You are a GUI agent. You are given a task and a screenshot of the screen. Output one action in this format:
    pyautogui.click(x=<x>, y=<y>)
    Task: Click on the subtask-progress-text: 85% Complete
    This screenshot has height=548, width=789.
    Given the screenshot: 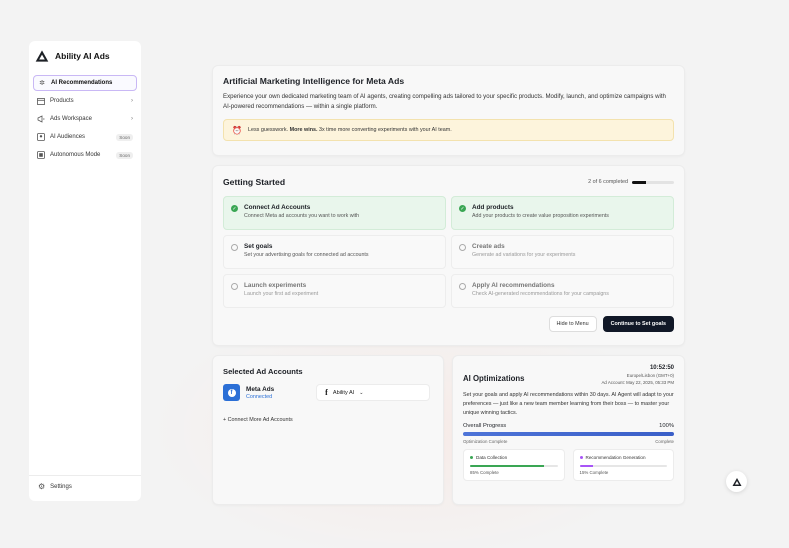 What is the action you would take?
    pyautogui.click(x=484, y=472)
    